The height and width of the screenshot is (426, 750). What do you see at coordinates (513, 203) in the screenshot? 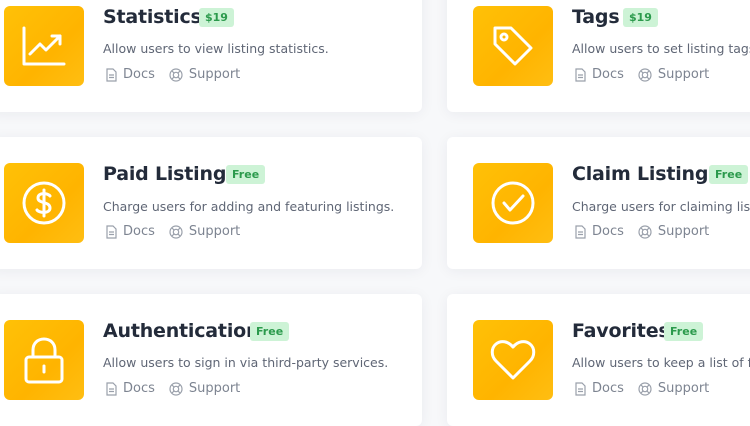
I see `checkmark-icon` at bounding box center [513, 203].